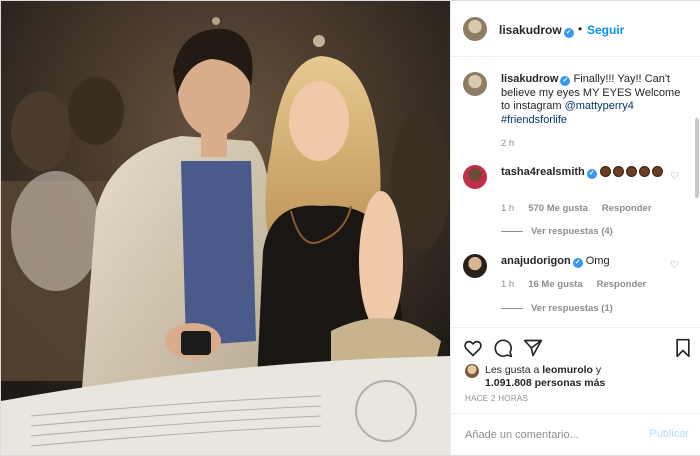  Describe the element at coordinates (545, 383) in the screenshot. I see `likes-count: 1.091.808 personas más` at that location.